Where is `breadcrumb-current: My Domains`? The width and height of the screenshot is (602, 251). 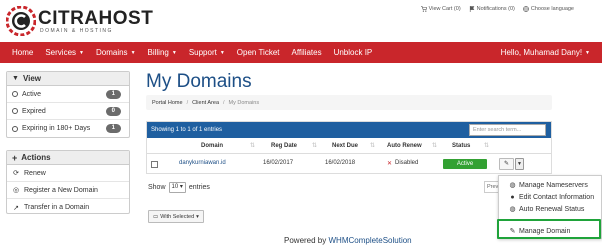
breadcrumb-current: My Domains is located at coordinates (244, 102).